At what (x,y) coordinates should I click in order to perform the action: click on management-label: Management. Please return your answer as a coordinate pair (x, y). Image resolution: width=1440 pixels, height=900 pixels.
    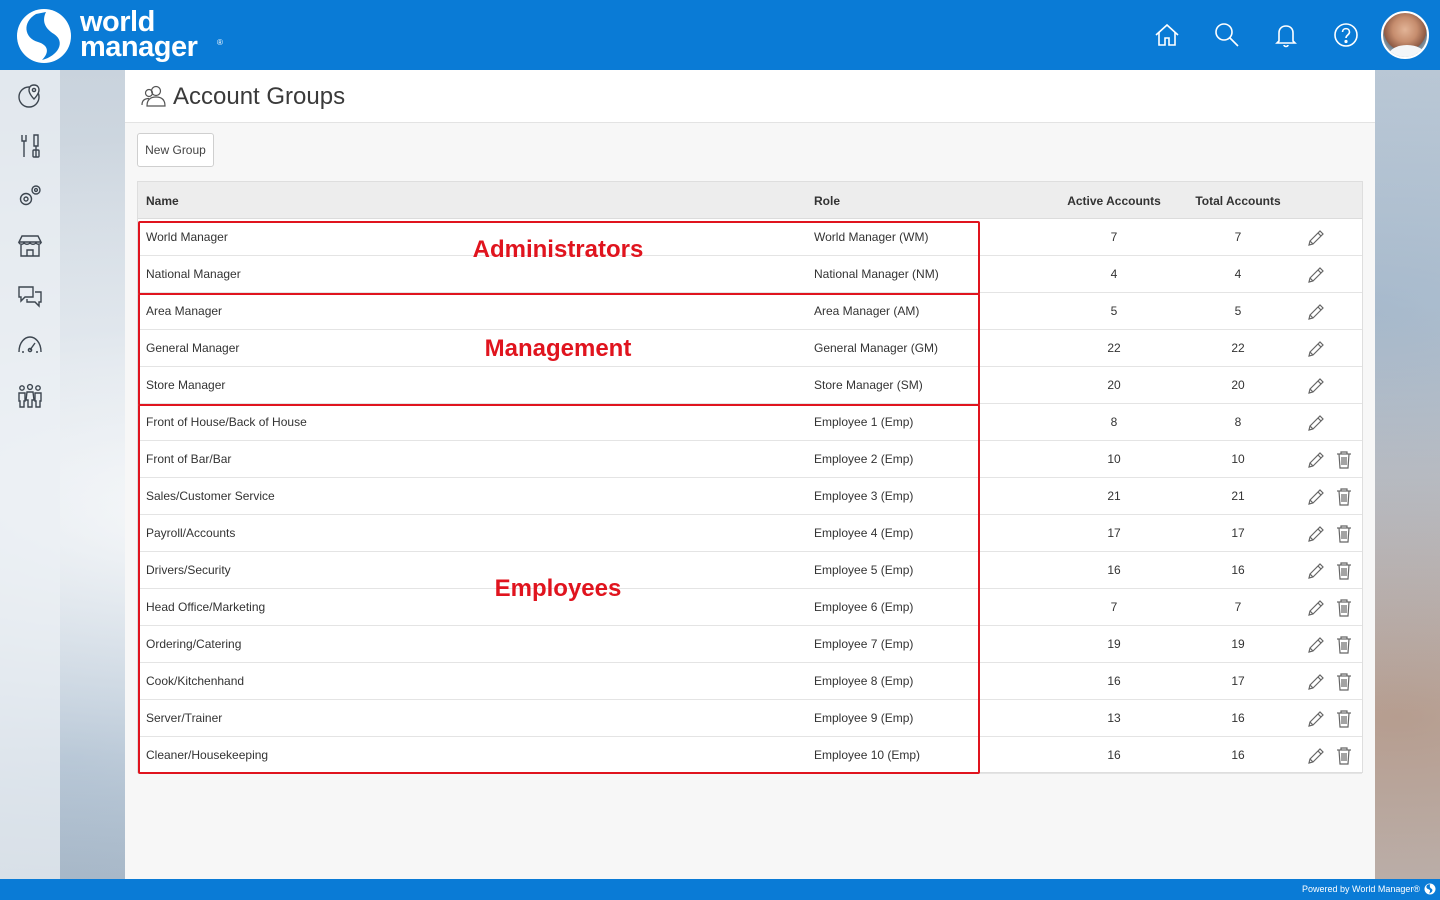
    Looking at the image, I should click on (558, 348).